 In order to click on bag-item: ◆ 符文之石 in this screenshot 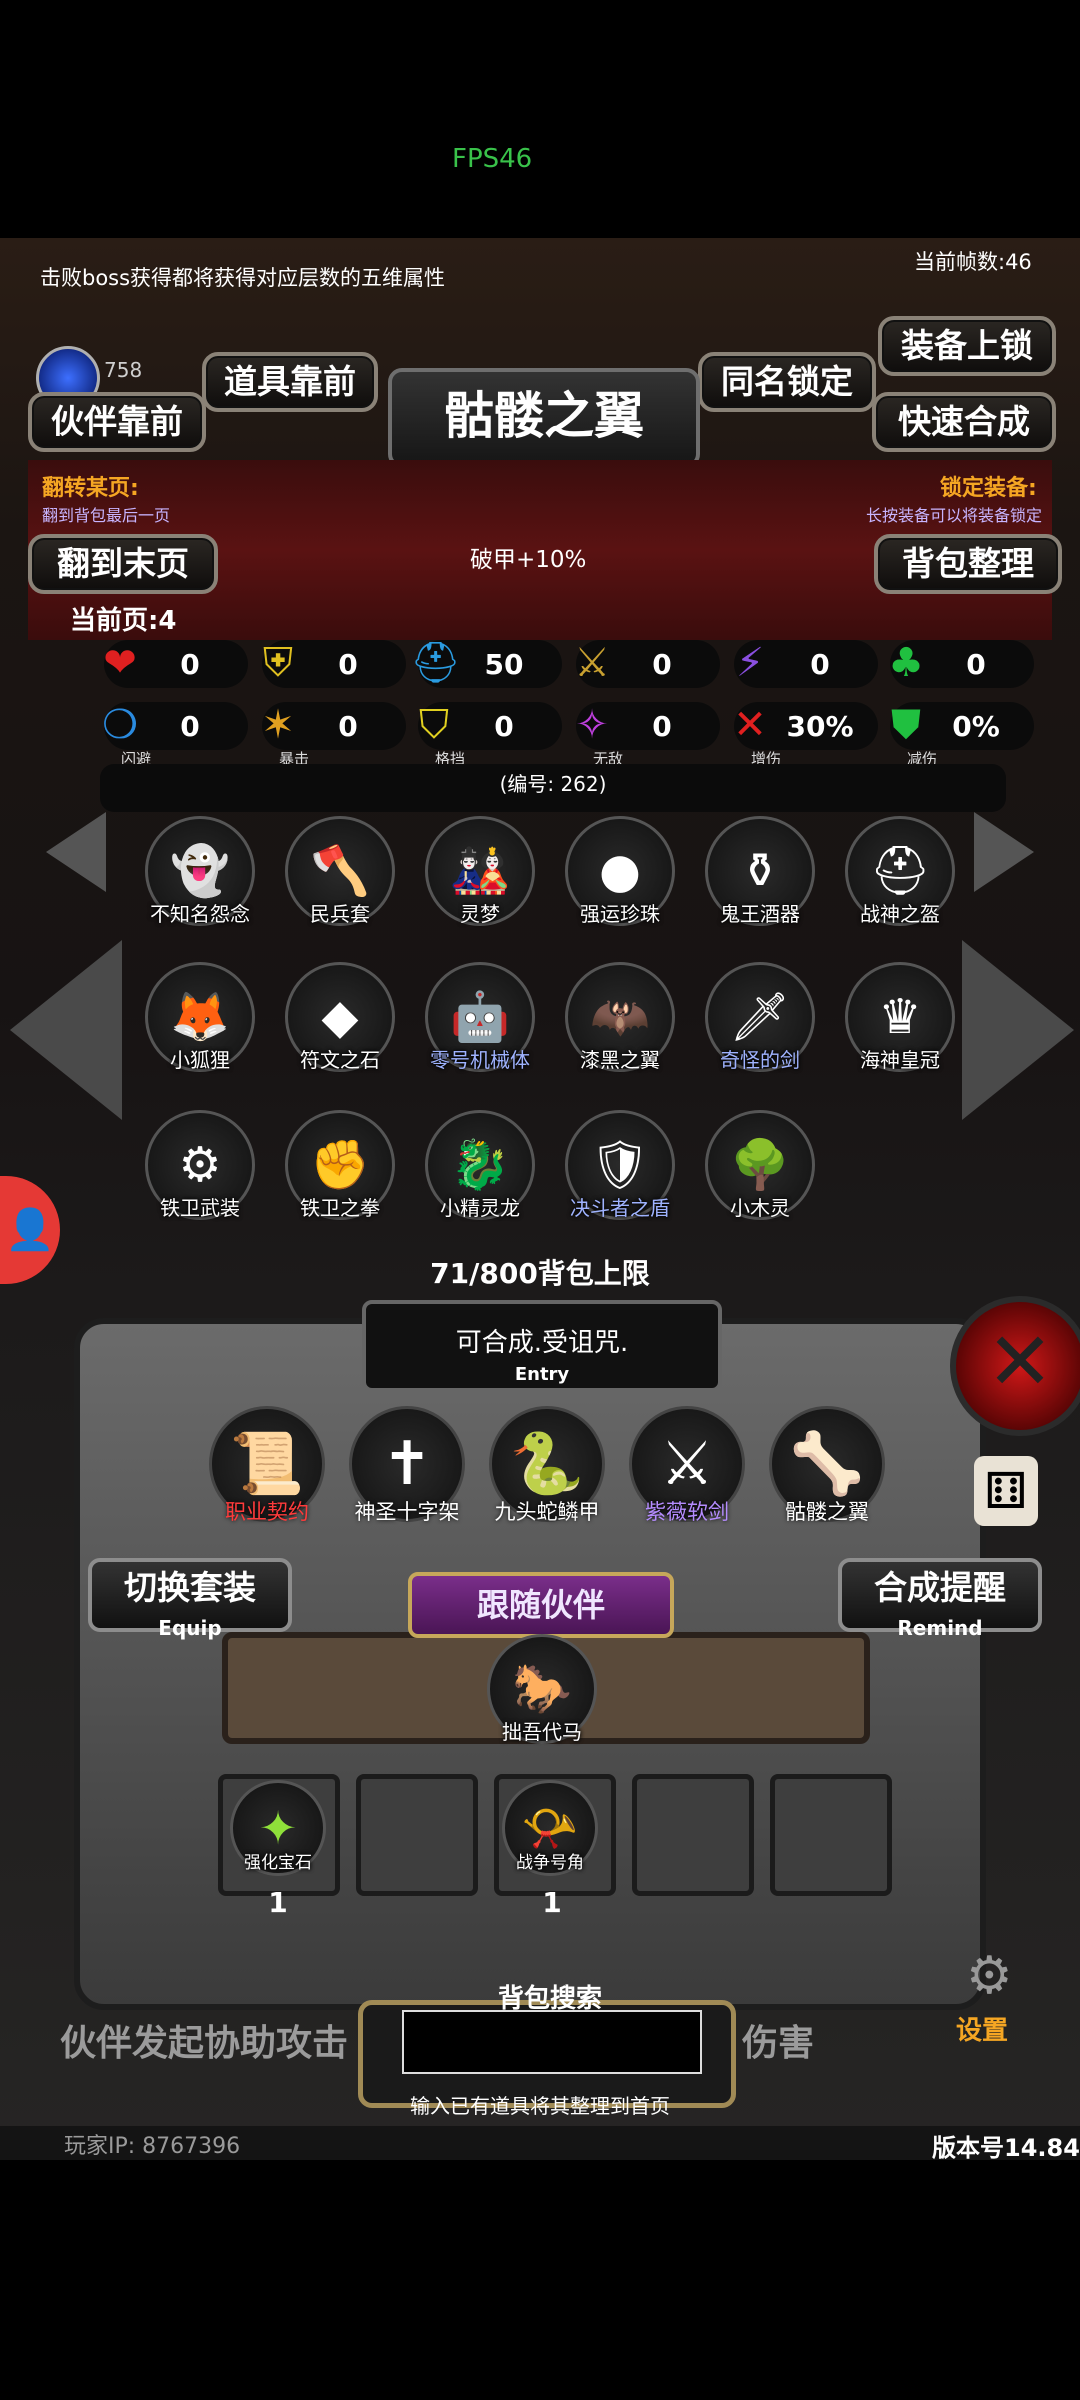, I will do `click(340, 1017)`.